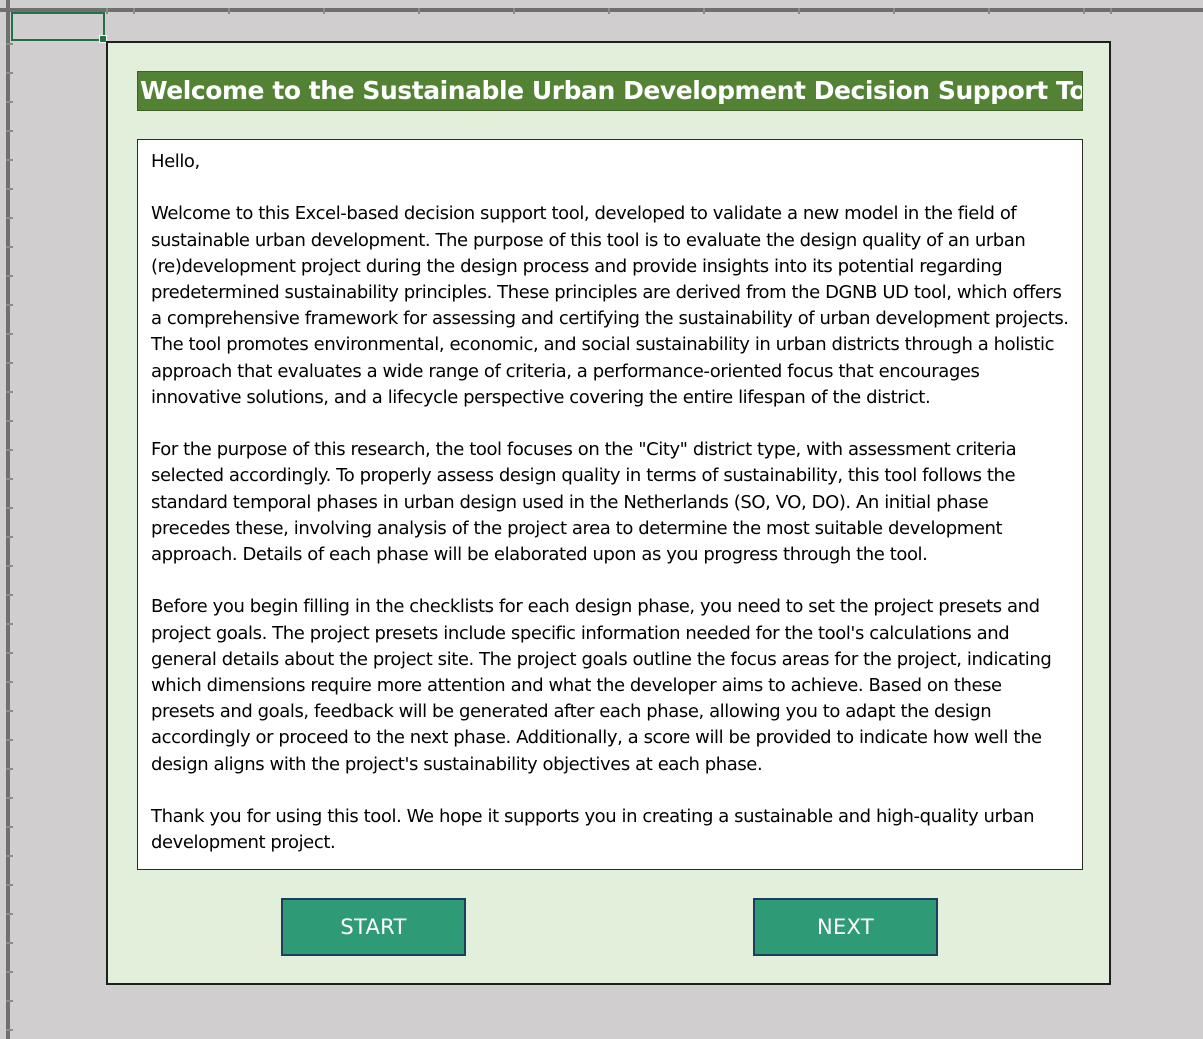 Image resolution: width=1203 pixels, height=1039 pixels. I want to click on start-button: START, so click(373, 927).